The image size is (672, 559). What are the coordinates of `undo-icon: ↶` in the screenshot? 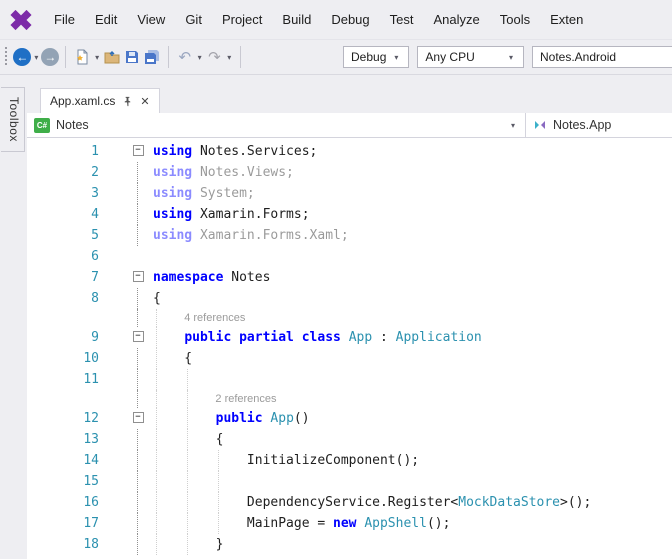 It's located at (185, 57).